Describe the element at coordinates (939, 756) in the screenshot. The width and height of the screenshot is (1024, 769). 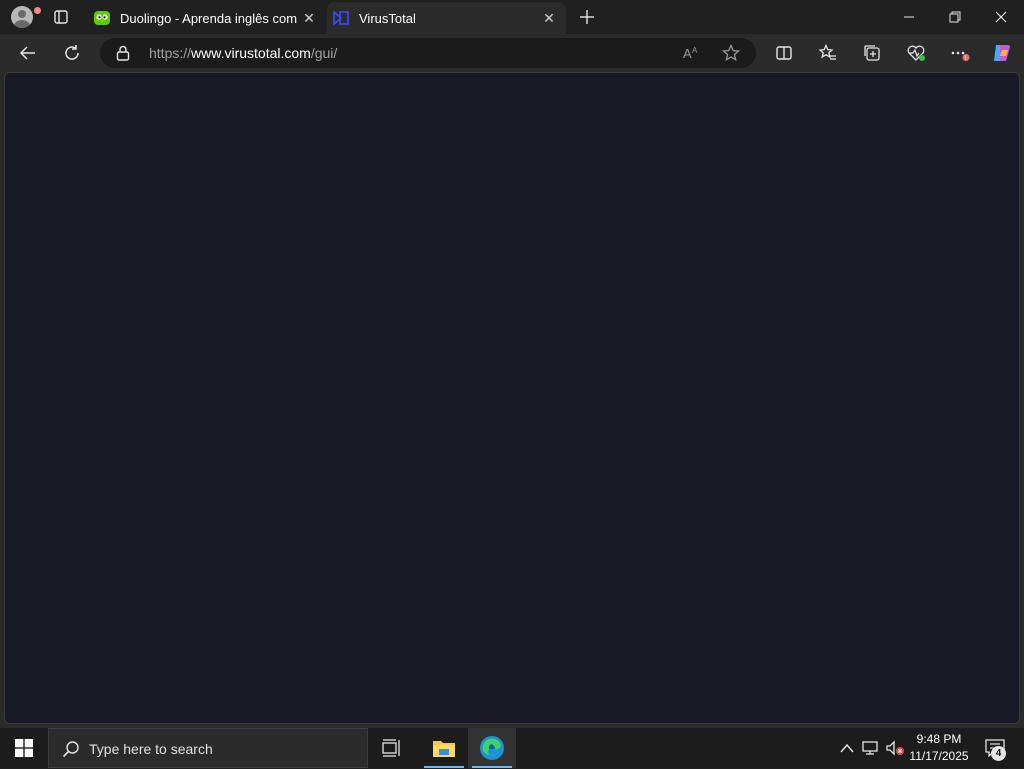
I see `clock-date: 11/17/2025` at that location.